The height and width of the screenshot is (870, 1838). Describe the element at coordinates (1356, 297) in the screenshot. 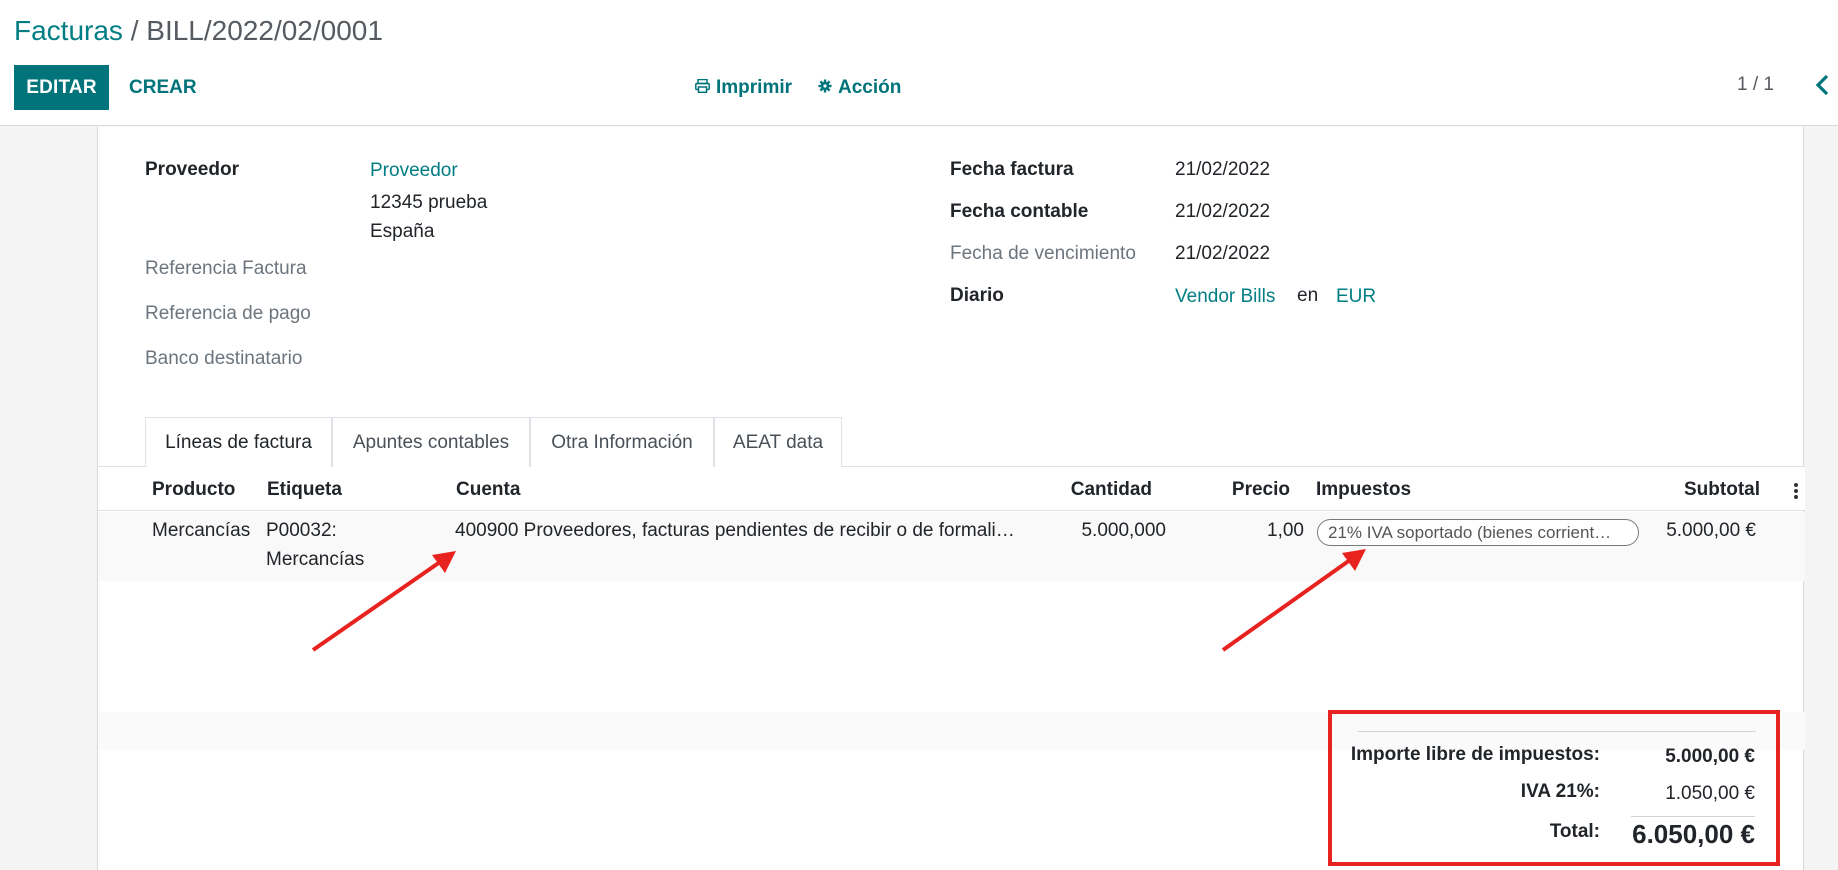

I see `currency-link: EUR` at that location.